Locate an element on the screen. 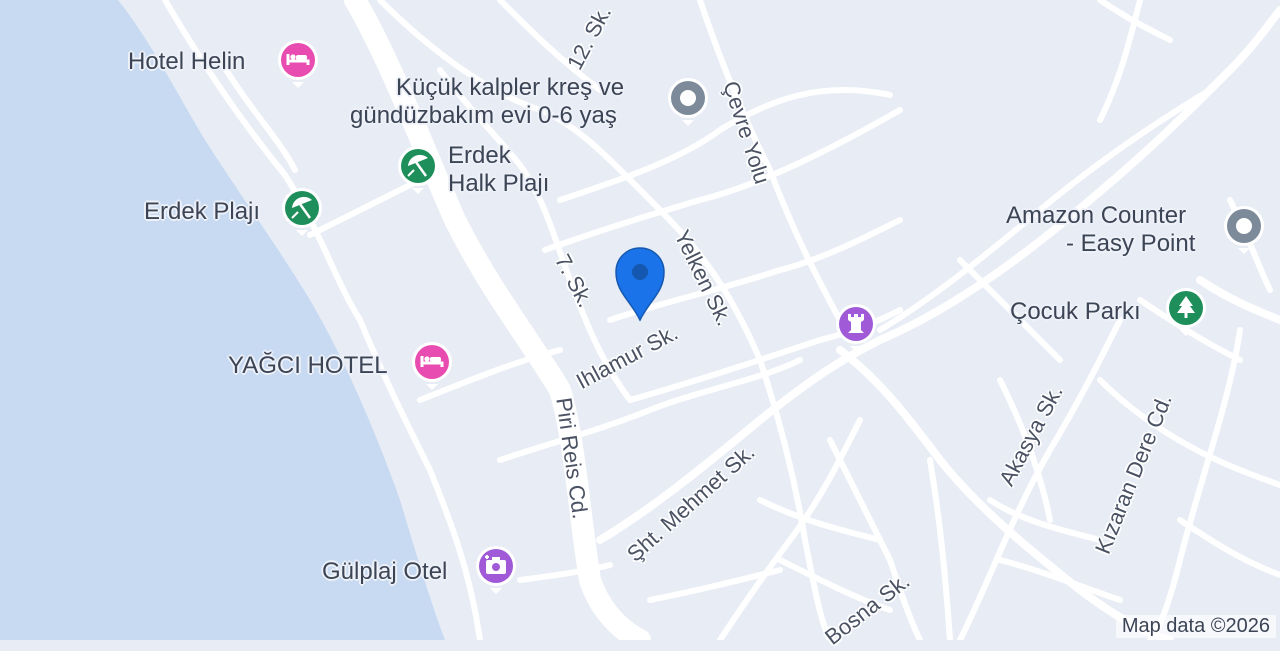 Image resolution: width=1280 pixels, height=651 pixels. place-label-kres-line1: Küçük kalpler kreş ve is located at coordinates (510, 88).